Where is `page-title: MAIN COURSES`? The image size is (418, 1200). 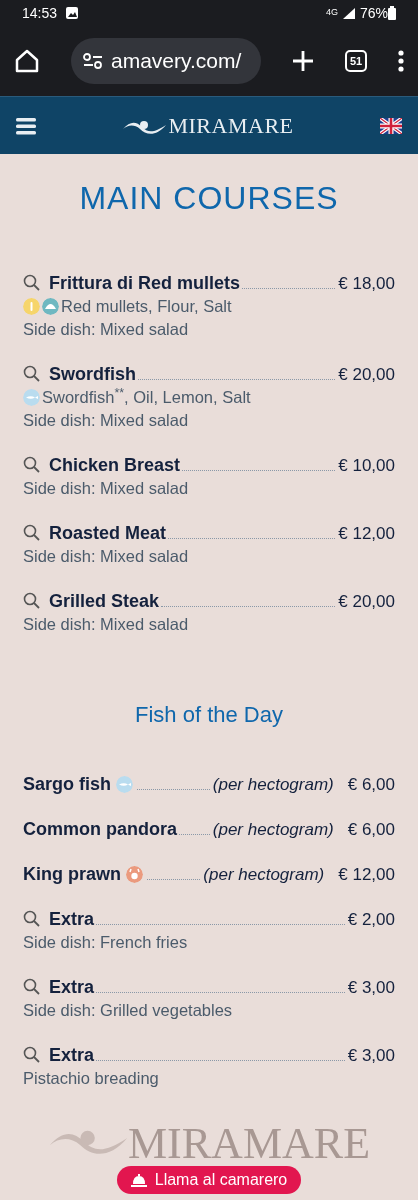 page-title: MAIN COURSES is located at coordinates (209, 198).